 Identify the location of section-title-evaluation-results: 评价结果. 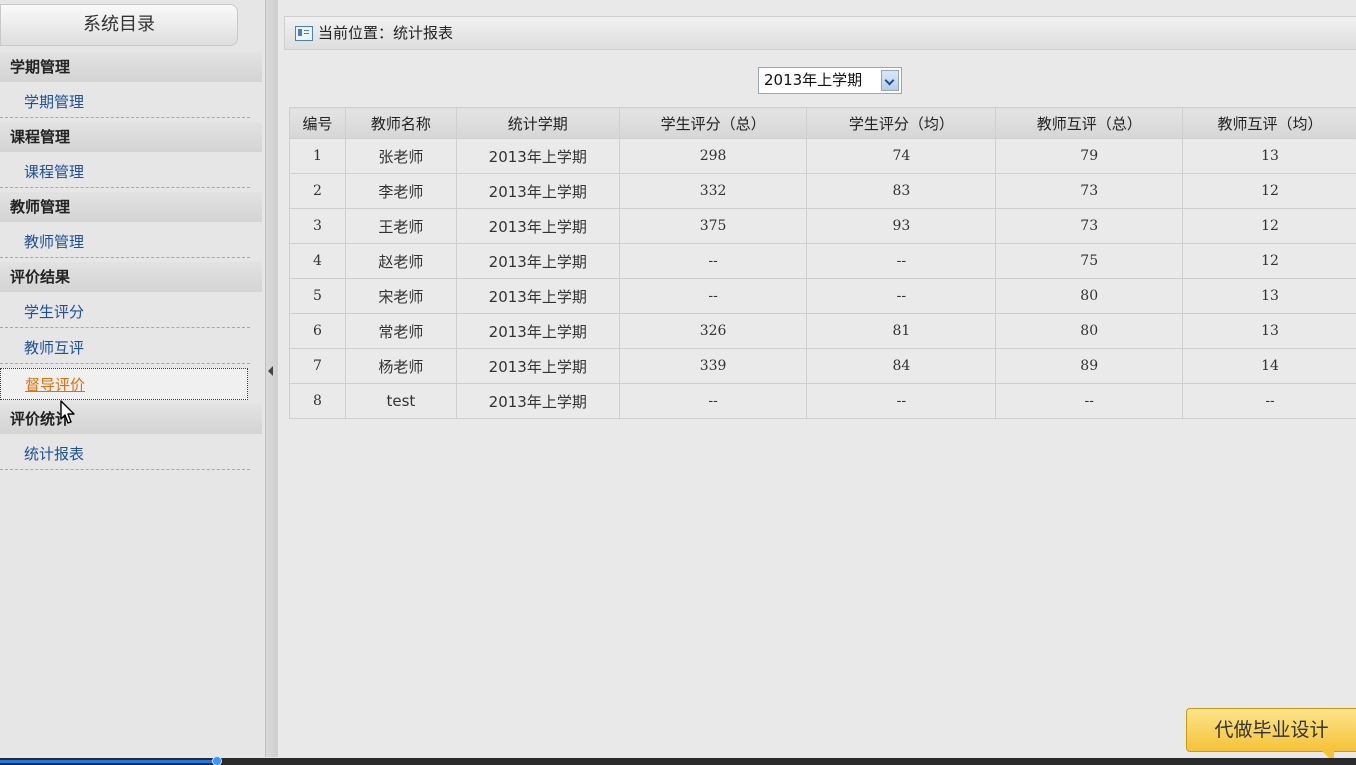
(131, 277).